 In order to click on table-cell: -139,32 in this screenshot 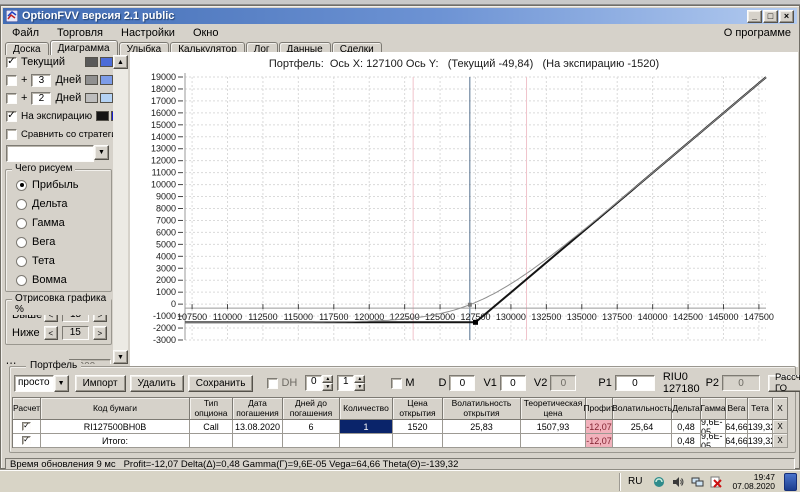, I will do `click(760, 427)`.